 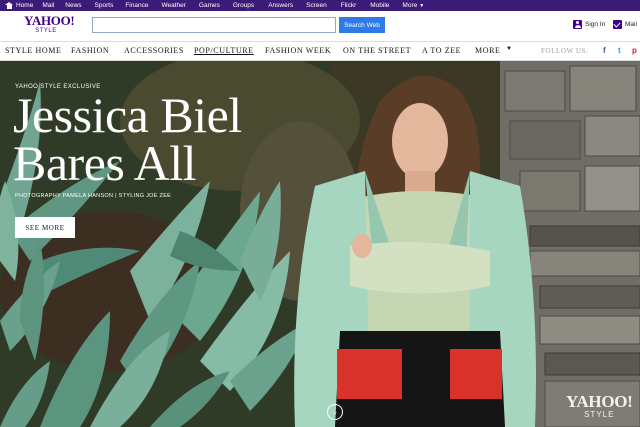 What do you see at coordinates (362, 25) in the screenshot?
I see `search-web-button: Search Web` at bounding box center [362, 25].